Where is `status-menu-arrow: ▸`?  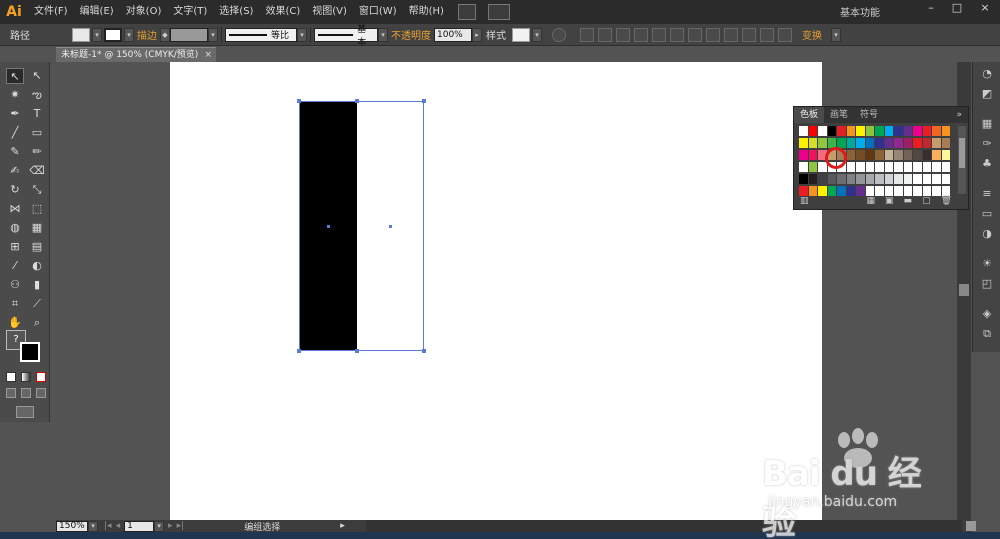
status-menu-arrow: ▸ is located at coordinates (342, 526).